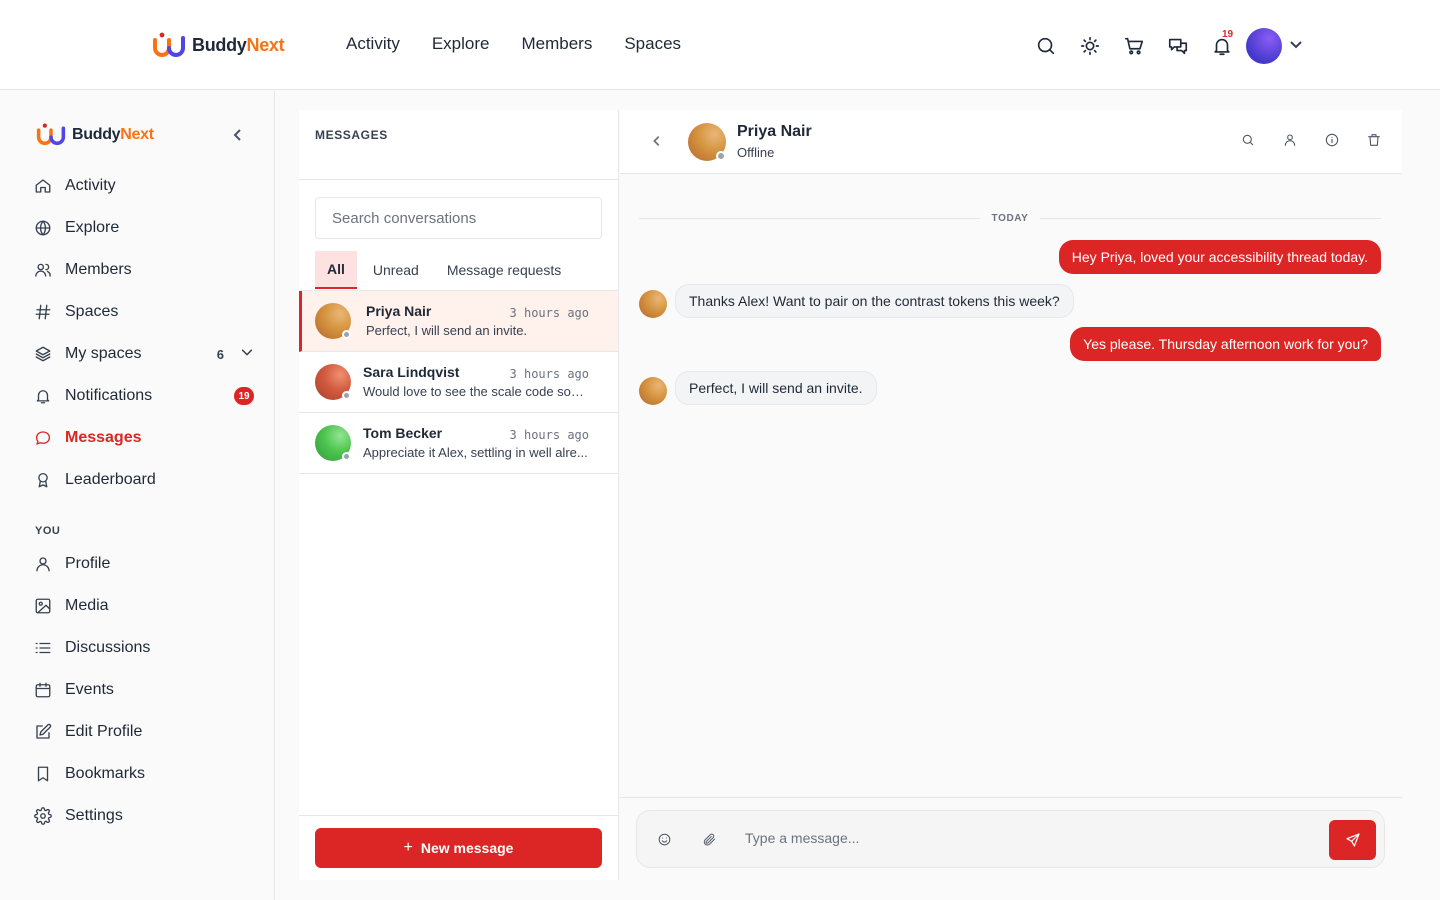 The image size is (1440, 900). Describe the element at coordinates (776, 388) in the screenshot. I see `incoming-message: Perfect, I will send an invite.` at that location.